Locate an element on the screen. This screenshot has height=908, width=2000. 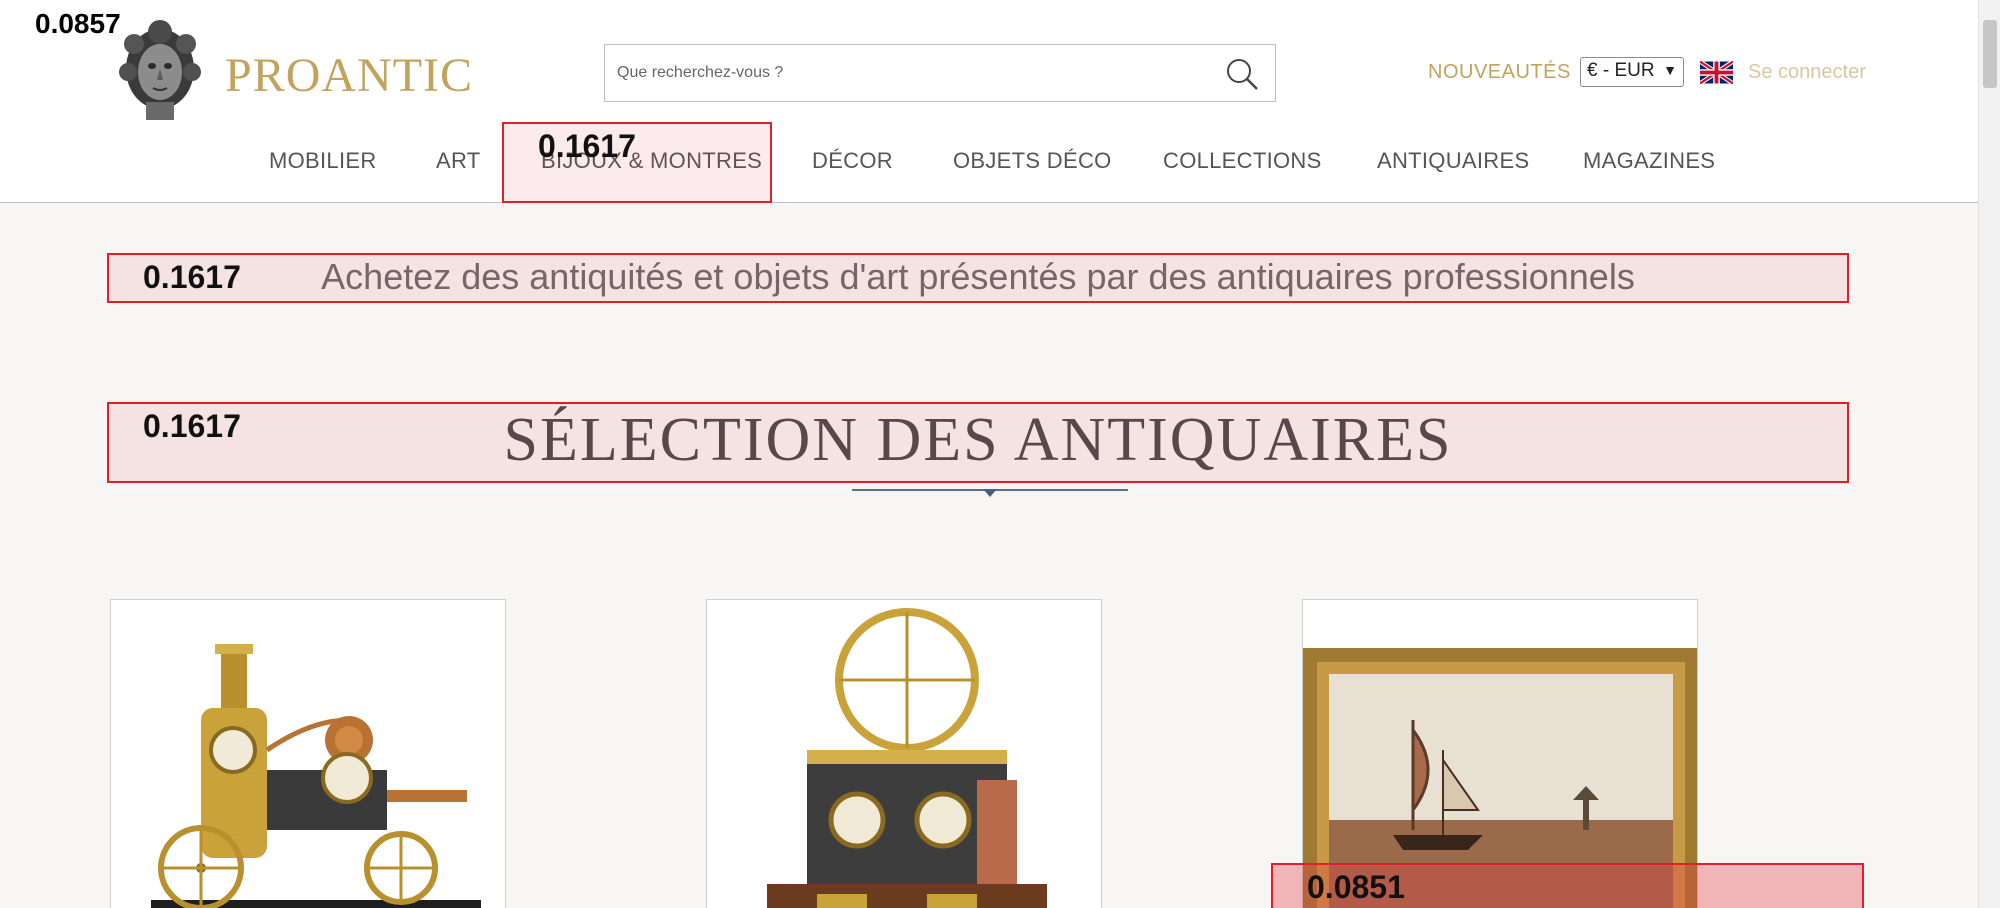
login-link: Se connecter is located at coordinates (1807, 72).